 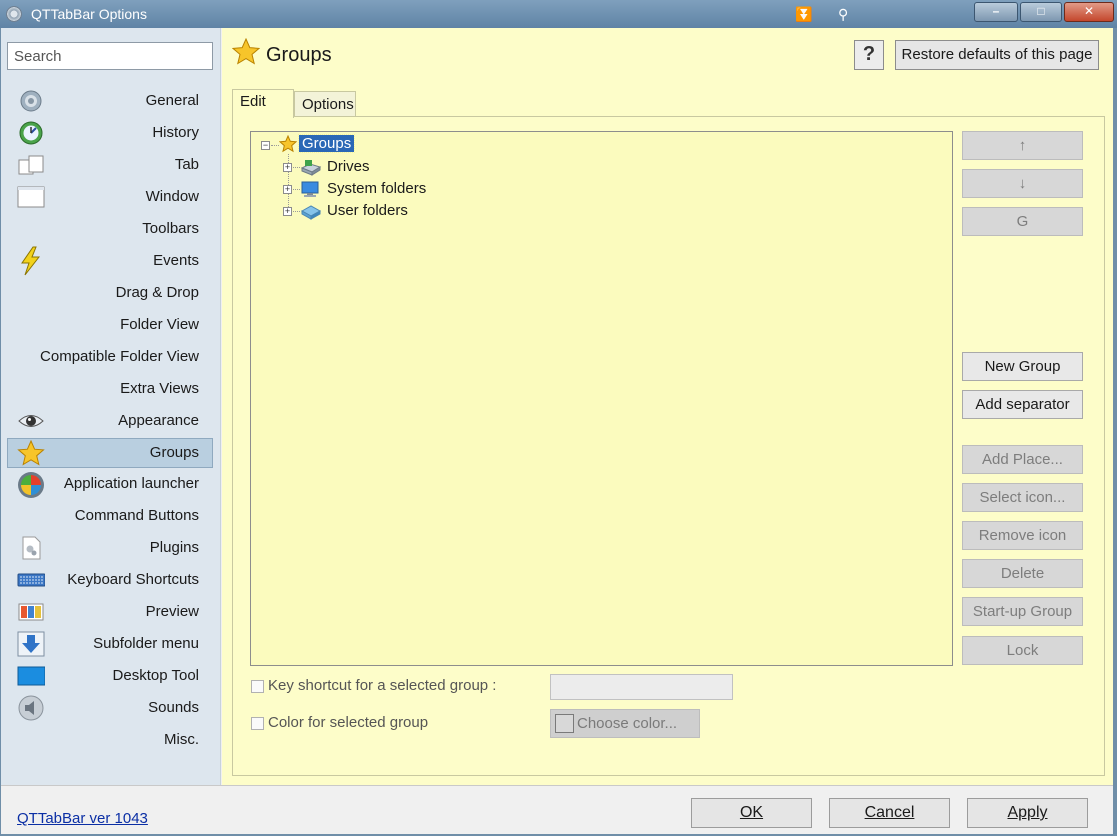 What do you see at coordinates (176, 260) in the screenshot?
I see `sidebar-item-label: Events` at bounding box center [176, 260].